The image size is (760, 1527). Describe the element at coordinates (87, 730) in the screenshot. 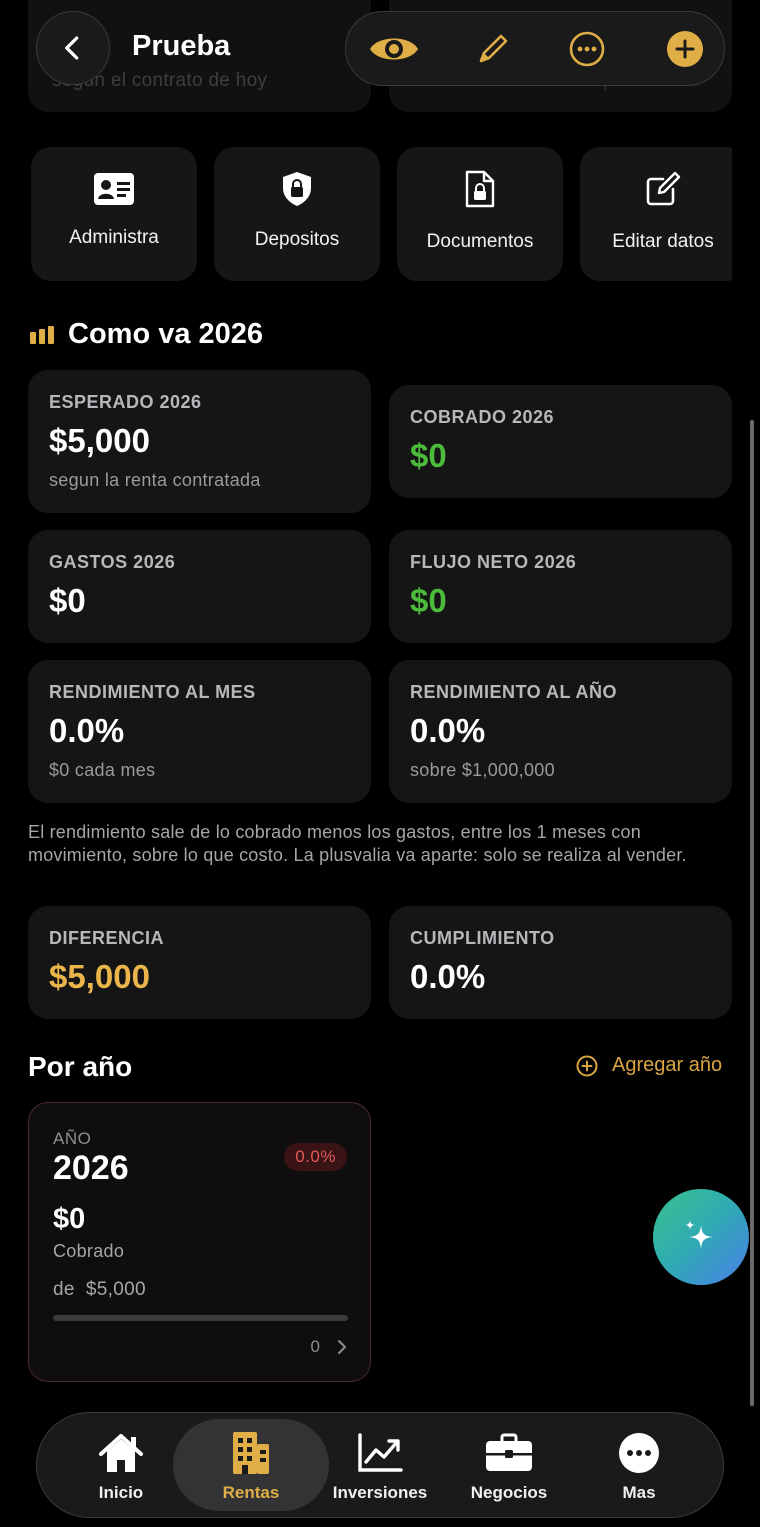

I see `card-rend-mes-value: 0.0%` at that location.